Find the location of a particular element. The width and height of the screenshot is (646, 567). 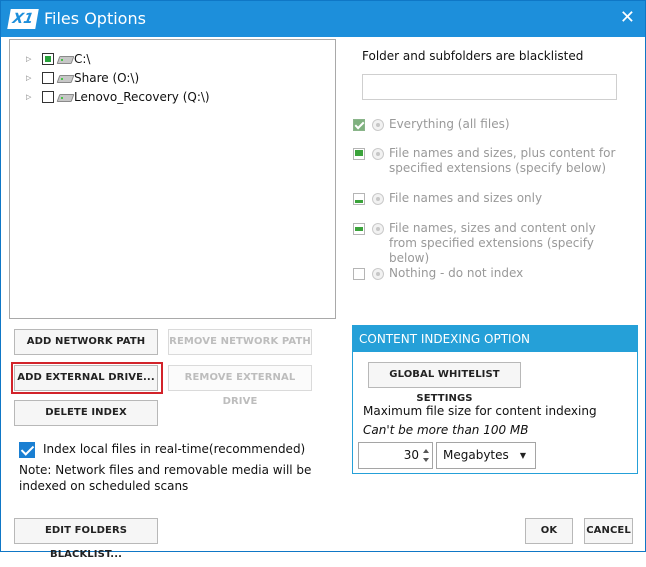

dropdown-arrow-icon: ▼ is located at coordinates (522, 455).